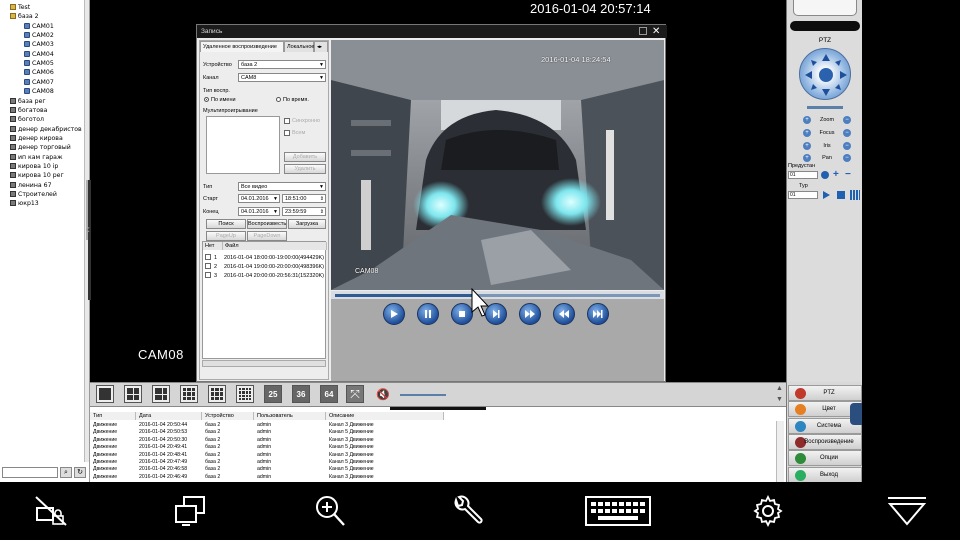  What do you see at coordinates (841, 195) in the screenshot?
I see `tour-stop-icon` at bounding box center [841, 195].